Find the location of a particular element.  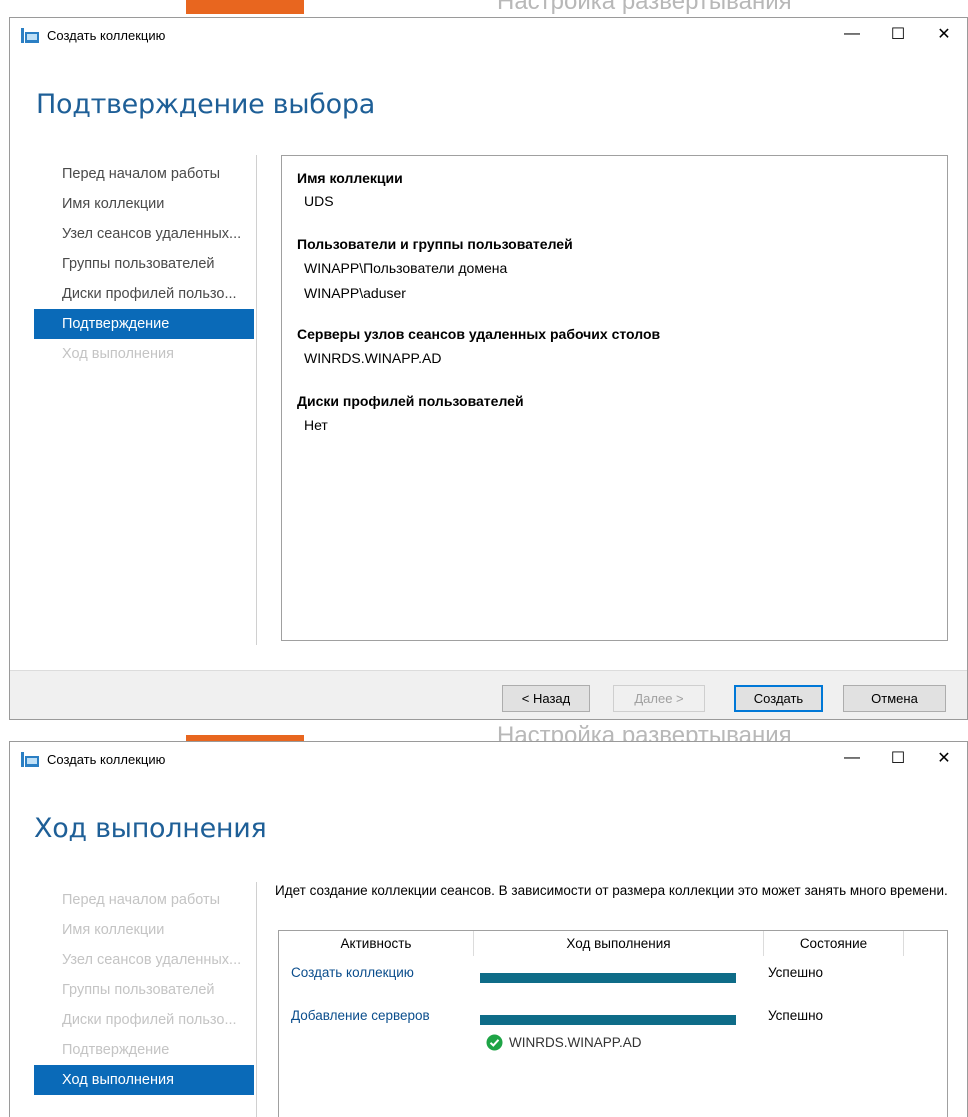

value-user-group-2: WINAPP\aduser is located at coordinates (355, 293).